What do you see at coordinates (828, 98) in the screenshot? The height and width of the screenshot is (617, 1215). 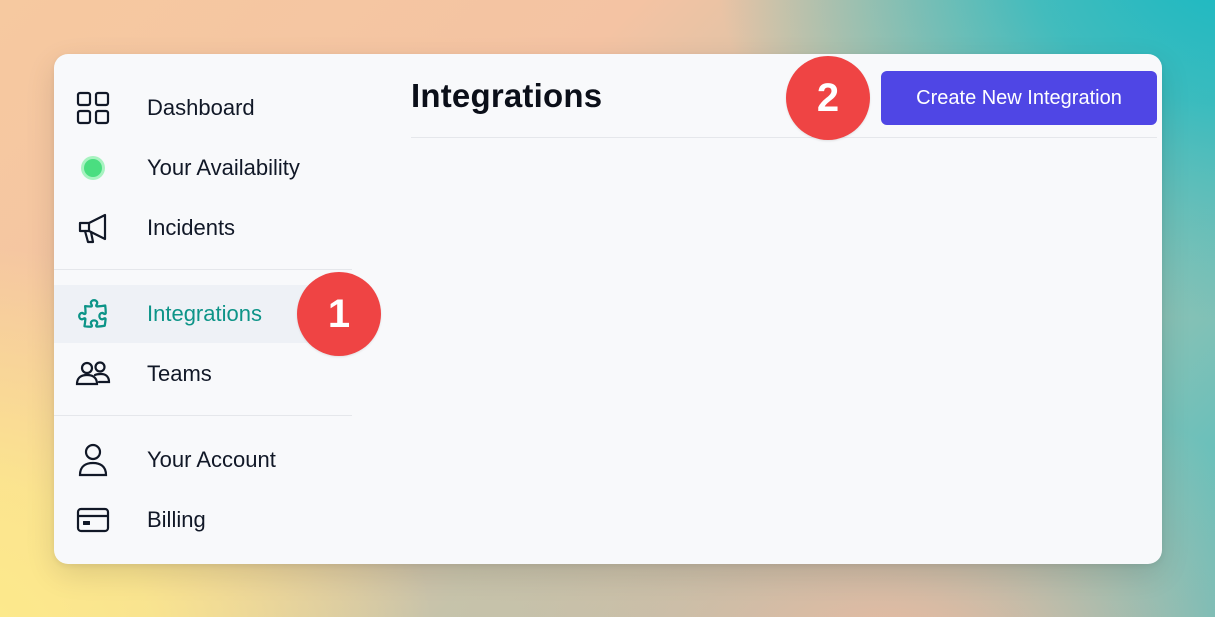 I see `step-2-annotation-badge: 2` at bounding box center [828, 98].